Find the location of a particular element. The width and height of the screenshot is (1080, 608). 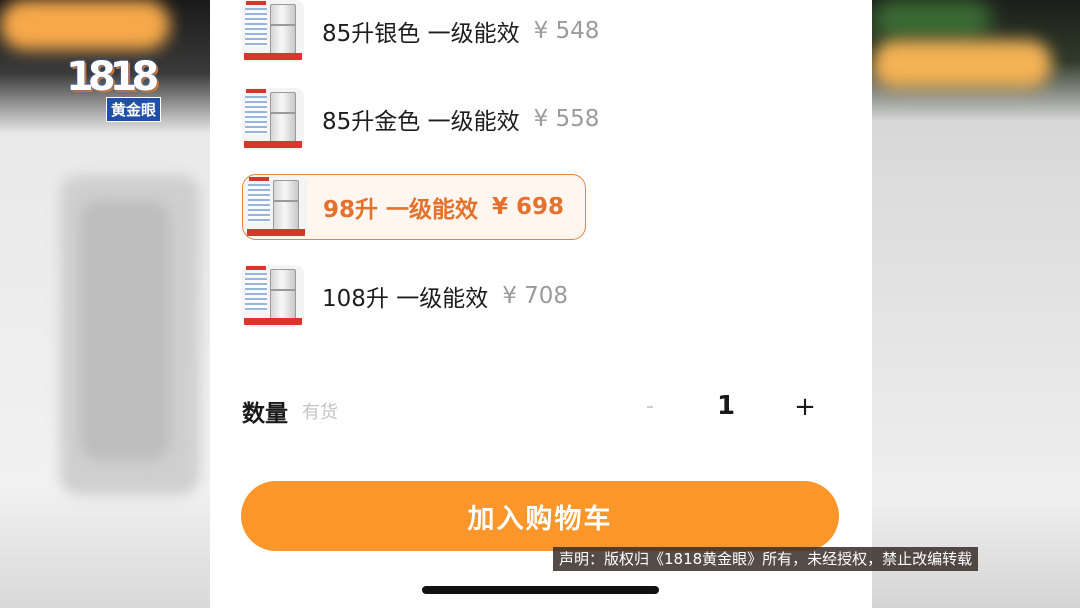

channel-logo: 1818 黄金眼 is located at coordinates (116, 90).